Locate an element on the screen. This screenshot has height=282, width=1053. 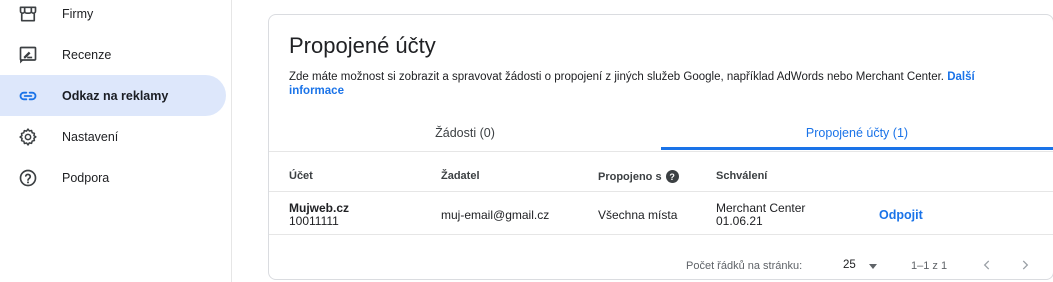
help-circle-icon is located at coordinates (28, 178).